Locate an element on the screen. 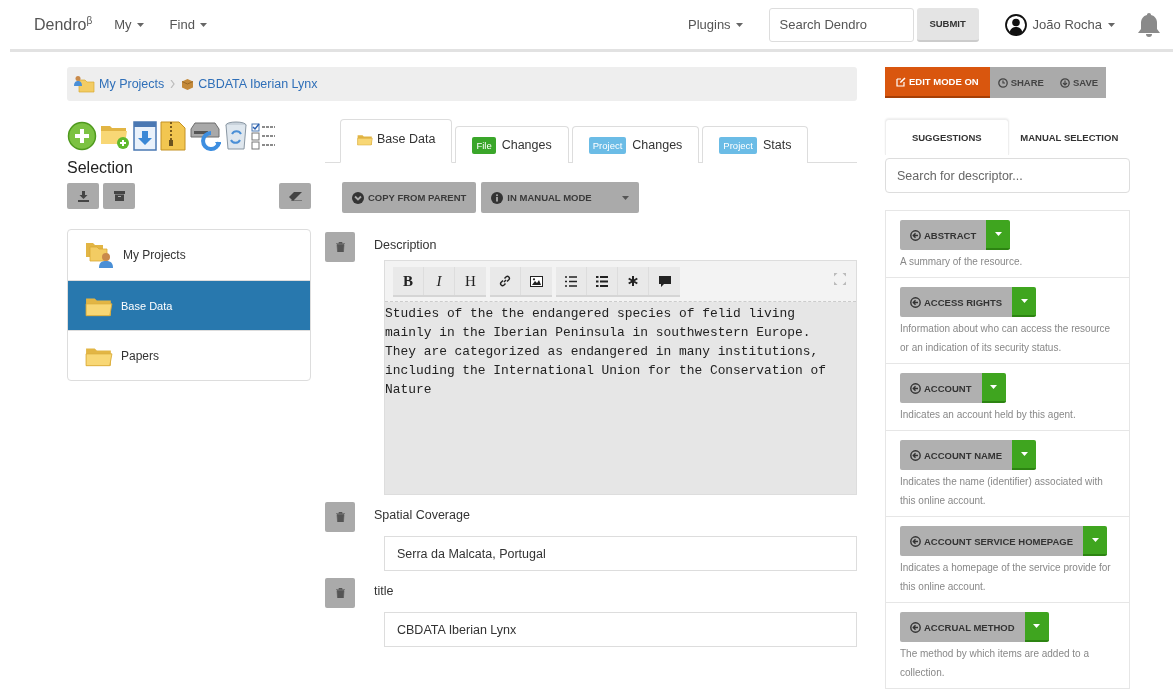 This screenshot has width=1173, height=697. tab: Project Stats is located at coordinates (755, 144).